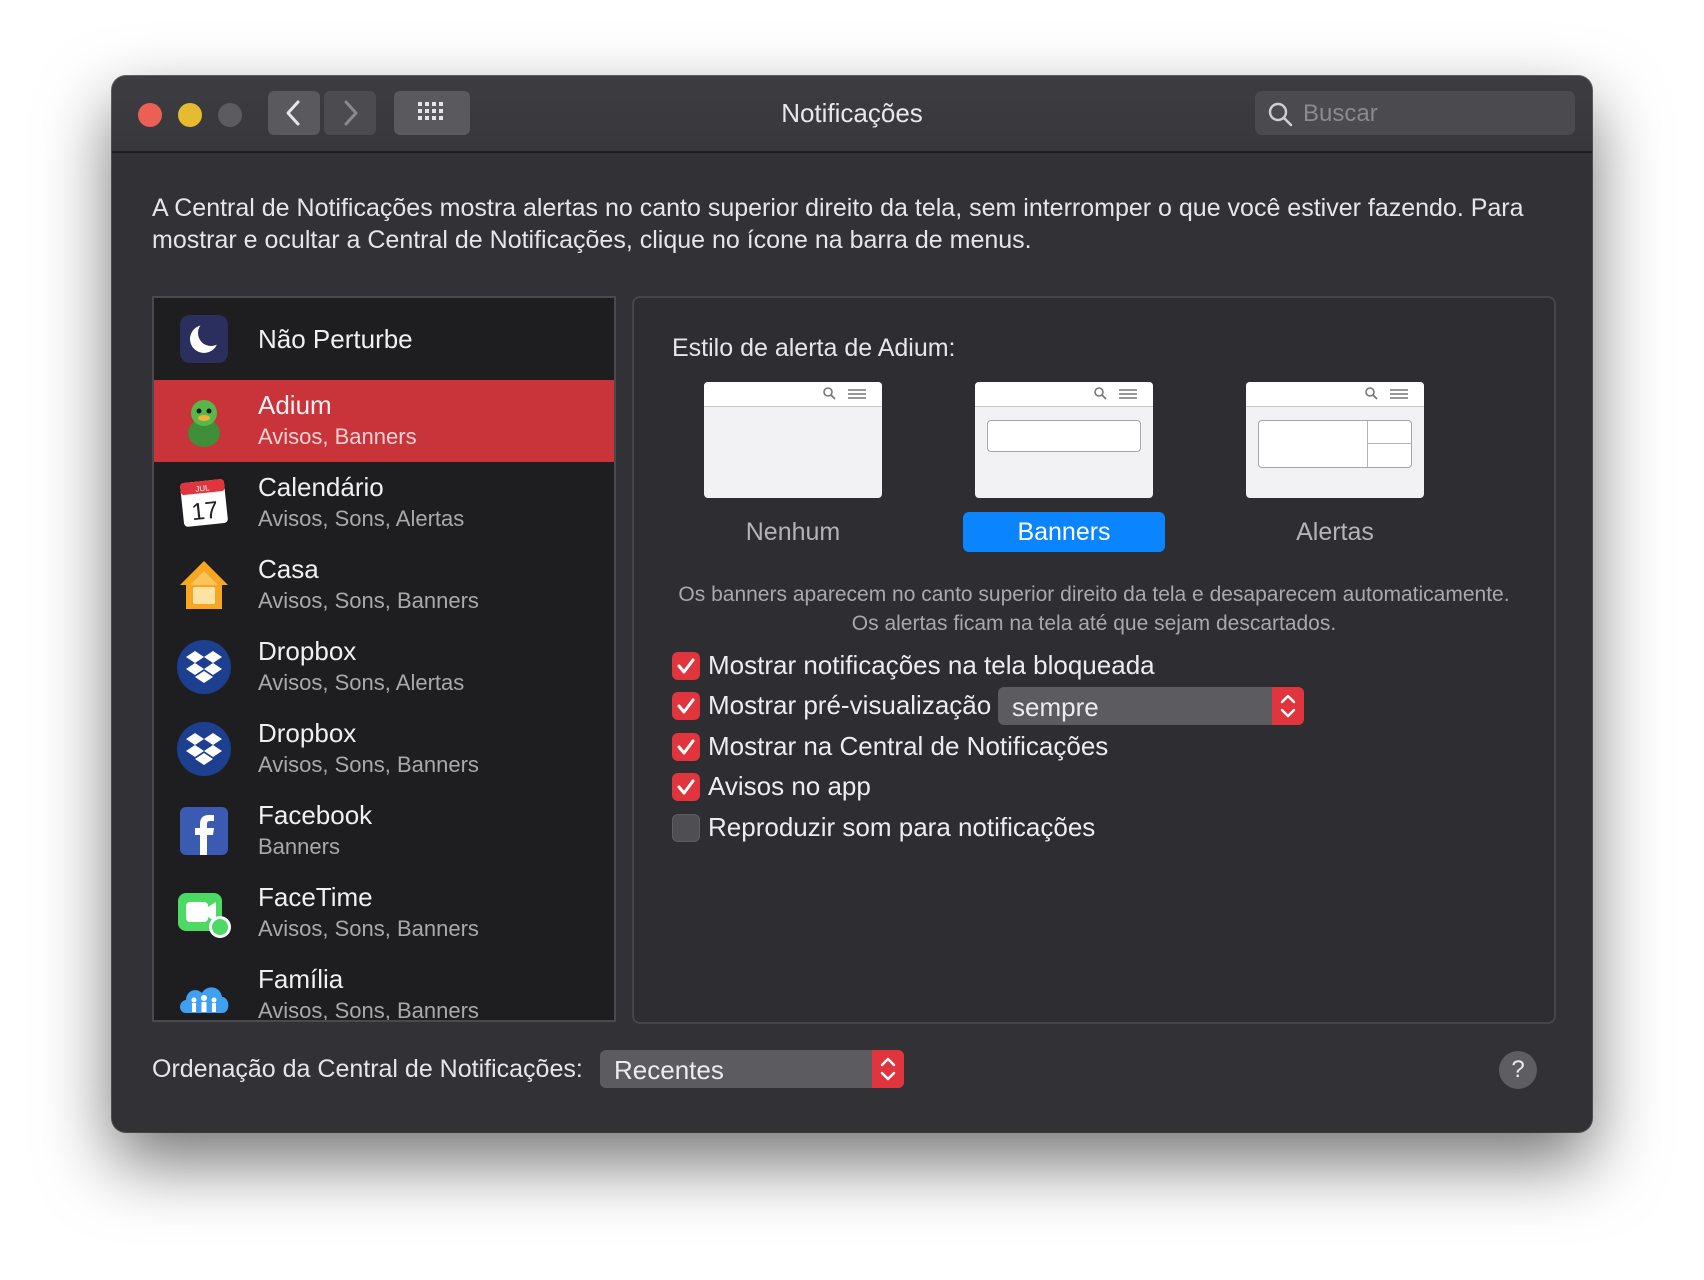 This screenshot has width=1704, height=1280. Describe the element at coordinates (321, 487) in the screenshot. I see `app-name: Calendário` at that location.